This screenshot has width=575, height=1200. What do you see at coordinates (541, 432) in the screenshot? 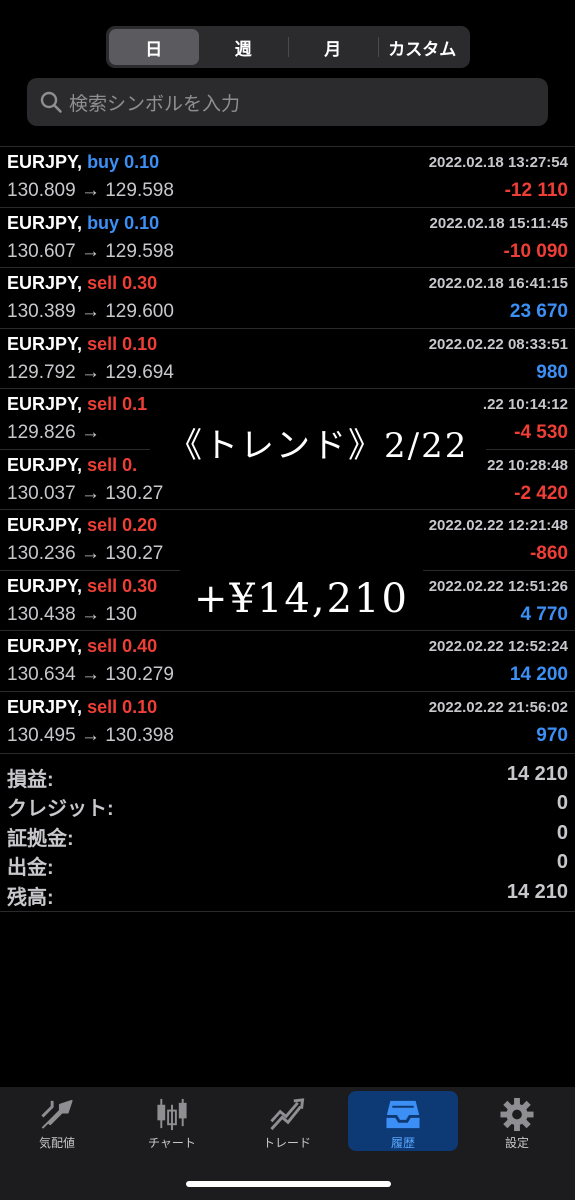
I see `trade-profit: -4 530` at bounding box center [541, 432].